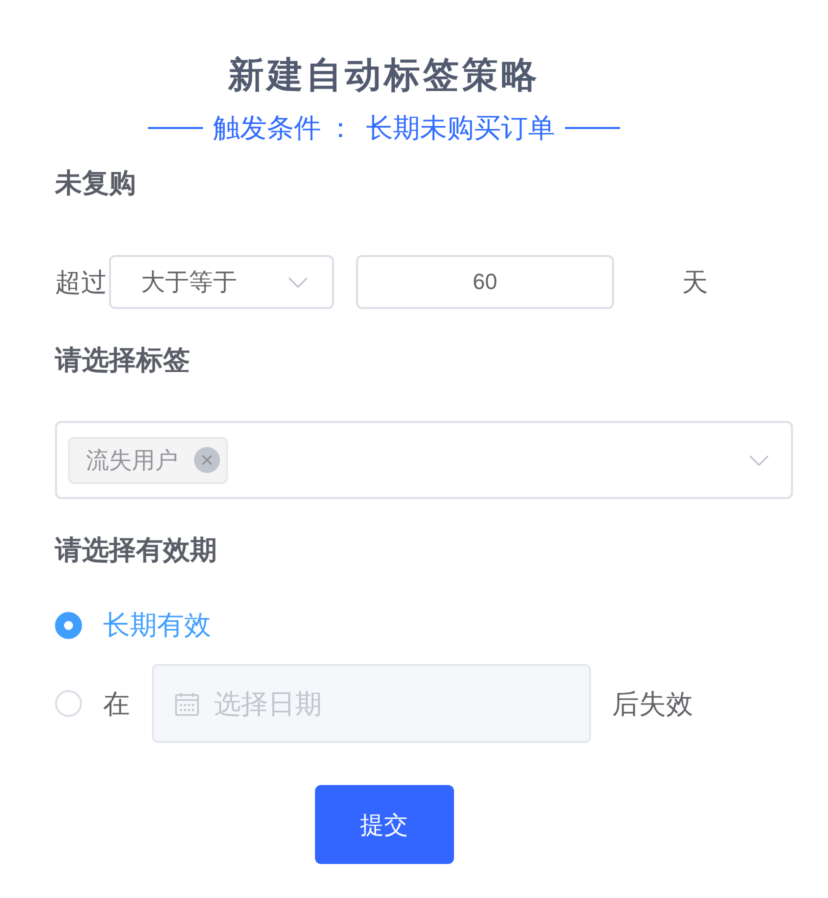  Describe the element at coordinates (68, 625) in the screenshot. I see `radio-button` at that location.